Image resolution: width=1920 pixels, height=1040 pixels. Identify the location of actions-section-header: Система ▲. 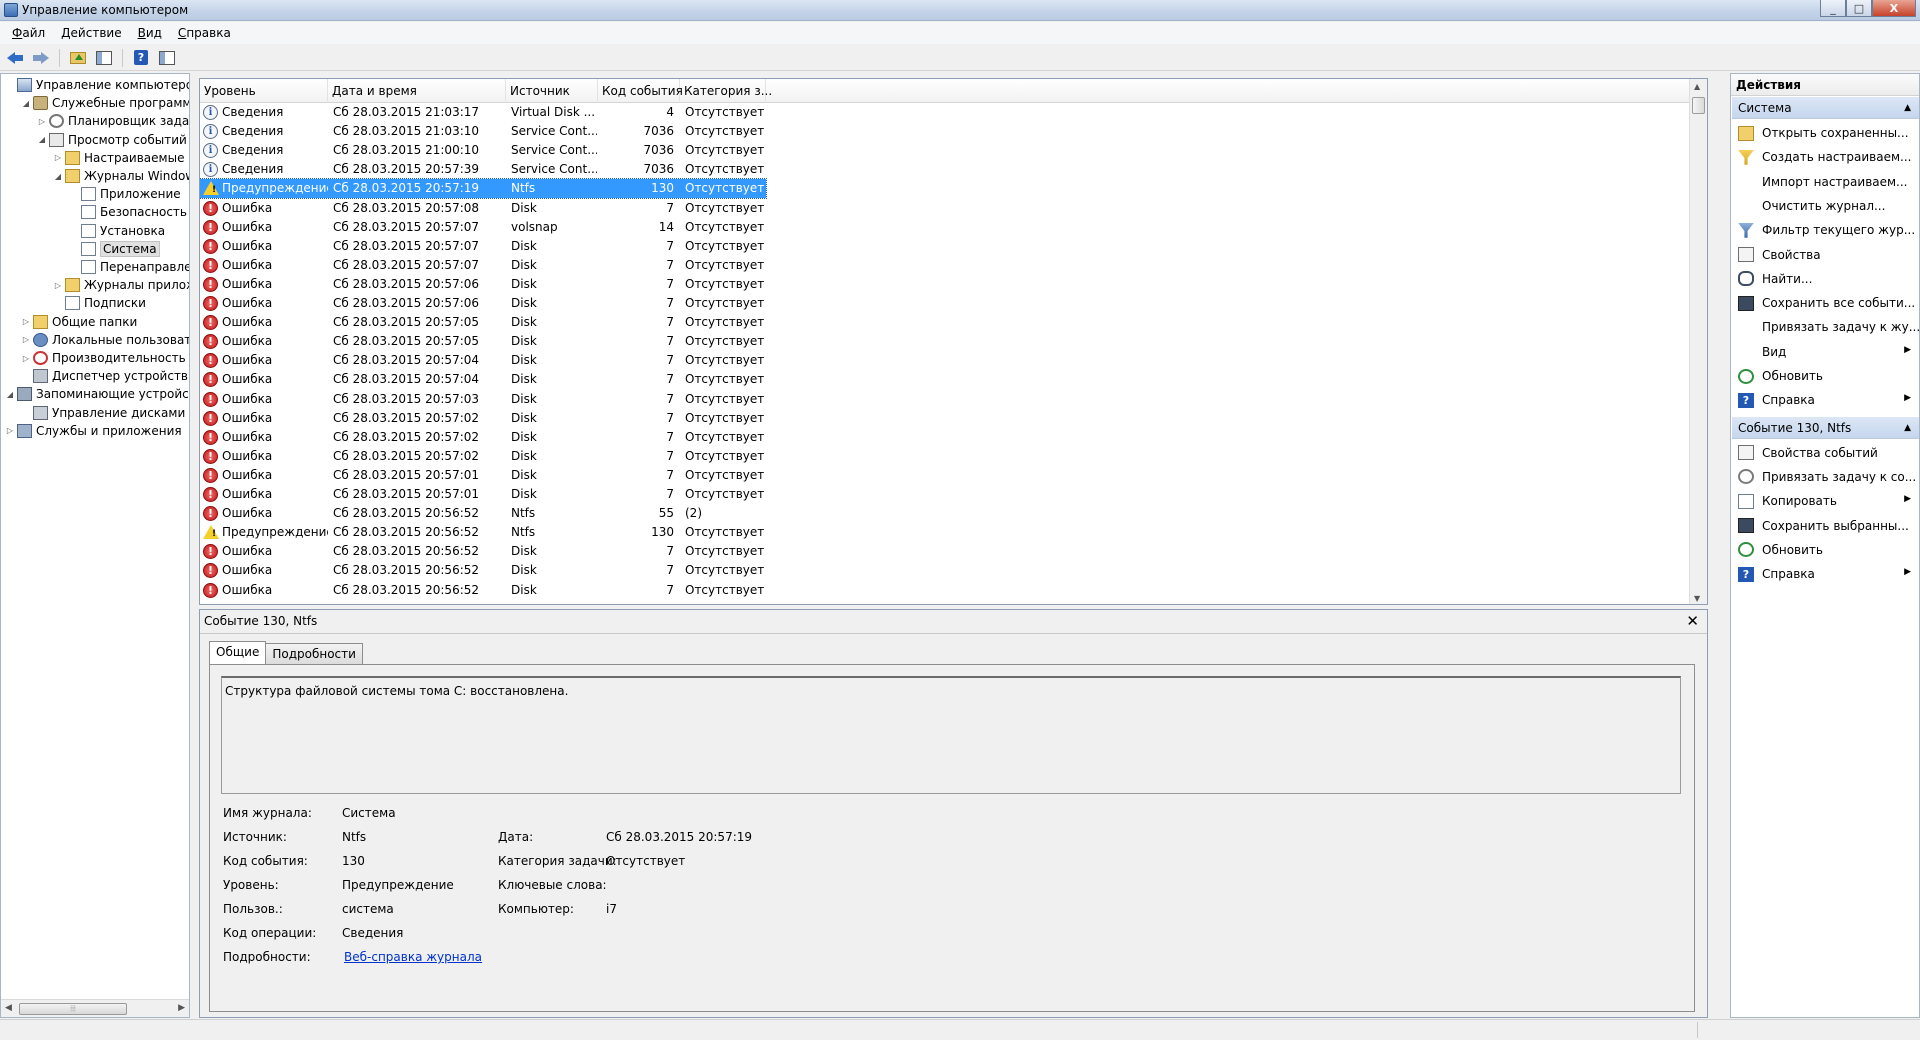
(1825, 108).